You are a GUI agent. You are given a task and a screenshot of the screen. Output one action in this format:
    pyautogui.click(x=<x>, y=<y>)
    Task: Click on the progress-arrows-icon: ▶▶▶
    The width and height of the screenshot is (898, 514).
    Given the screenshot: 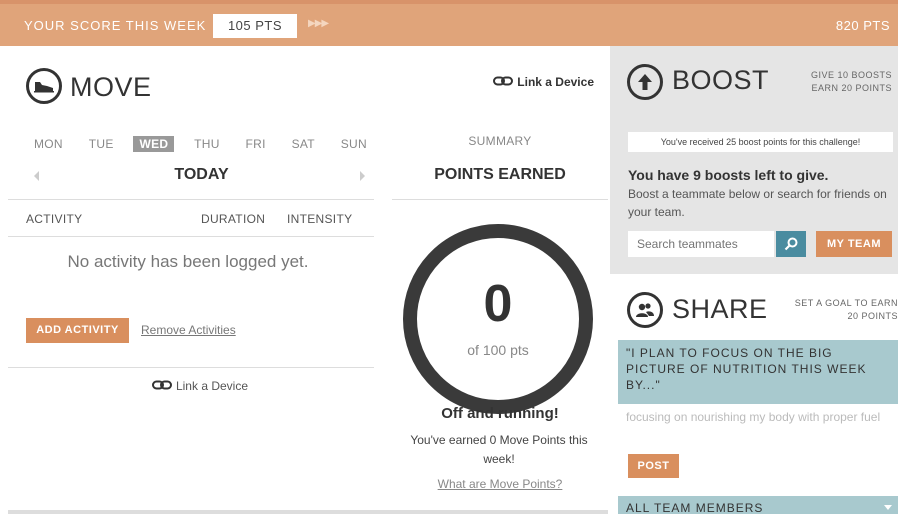 What is the action you would take?
    pyautogui.click(x=318, y=23)
    